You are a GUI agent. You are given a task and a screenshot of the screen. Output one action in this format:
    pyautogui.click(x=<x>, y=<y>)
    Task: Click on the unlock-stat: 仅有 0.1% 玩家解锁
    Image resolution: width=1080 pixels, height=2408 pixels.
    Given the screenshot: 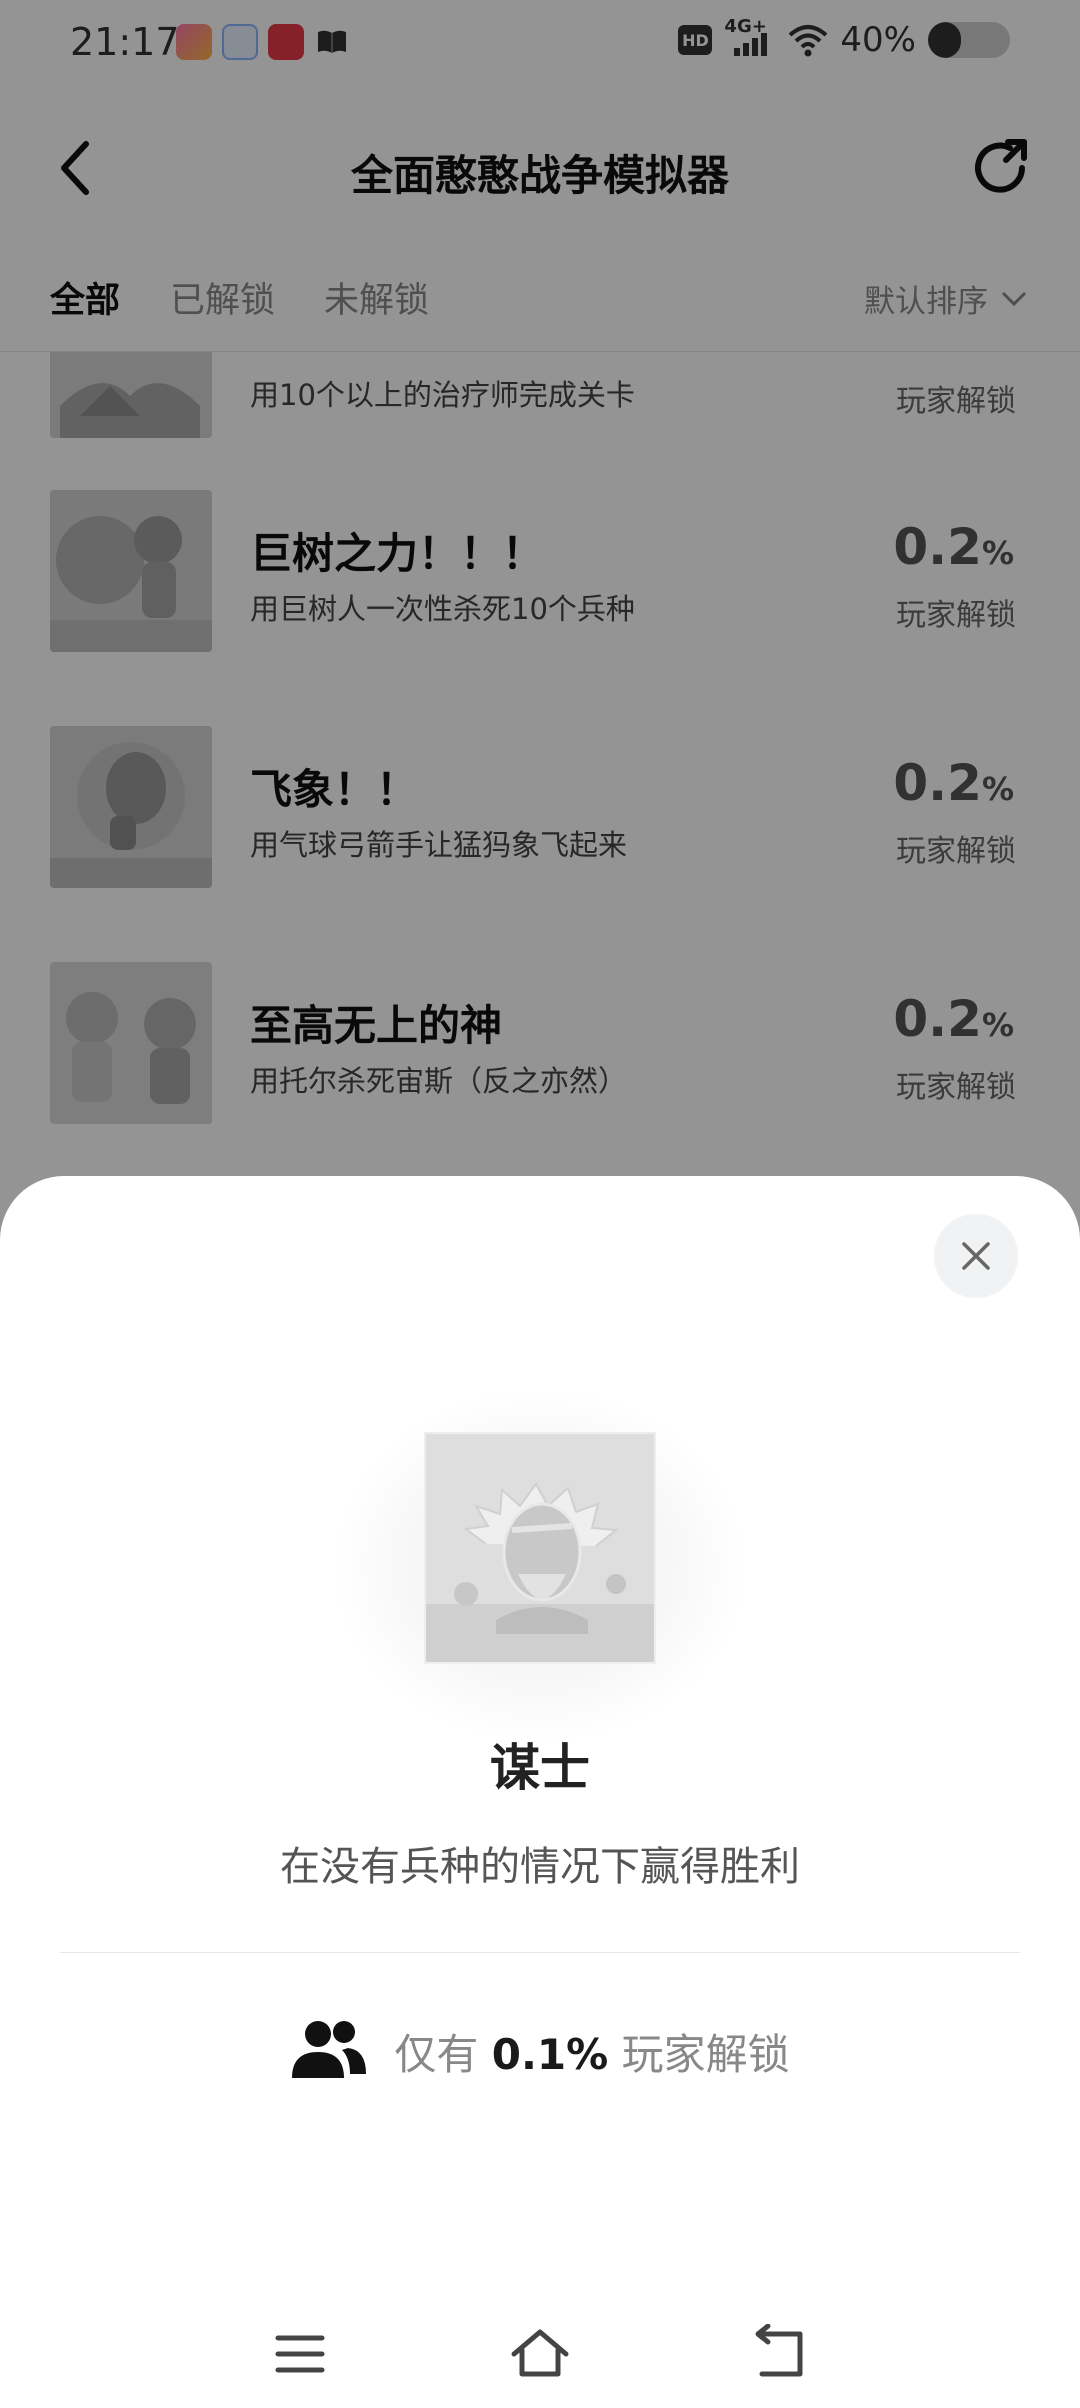 What is the action you would take?
    pyautogui.click(x=540, y=2051)
    